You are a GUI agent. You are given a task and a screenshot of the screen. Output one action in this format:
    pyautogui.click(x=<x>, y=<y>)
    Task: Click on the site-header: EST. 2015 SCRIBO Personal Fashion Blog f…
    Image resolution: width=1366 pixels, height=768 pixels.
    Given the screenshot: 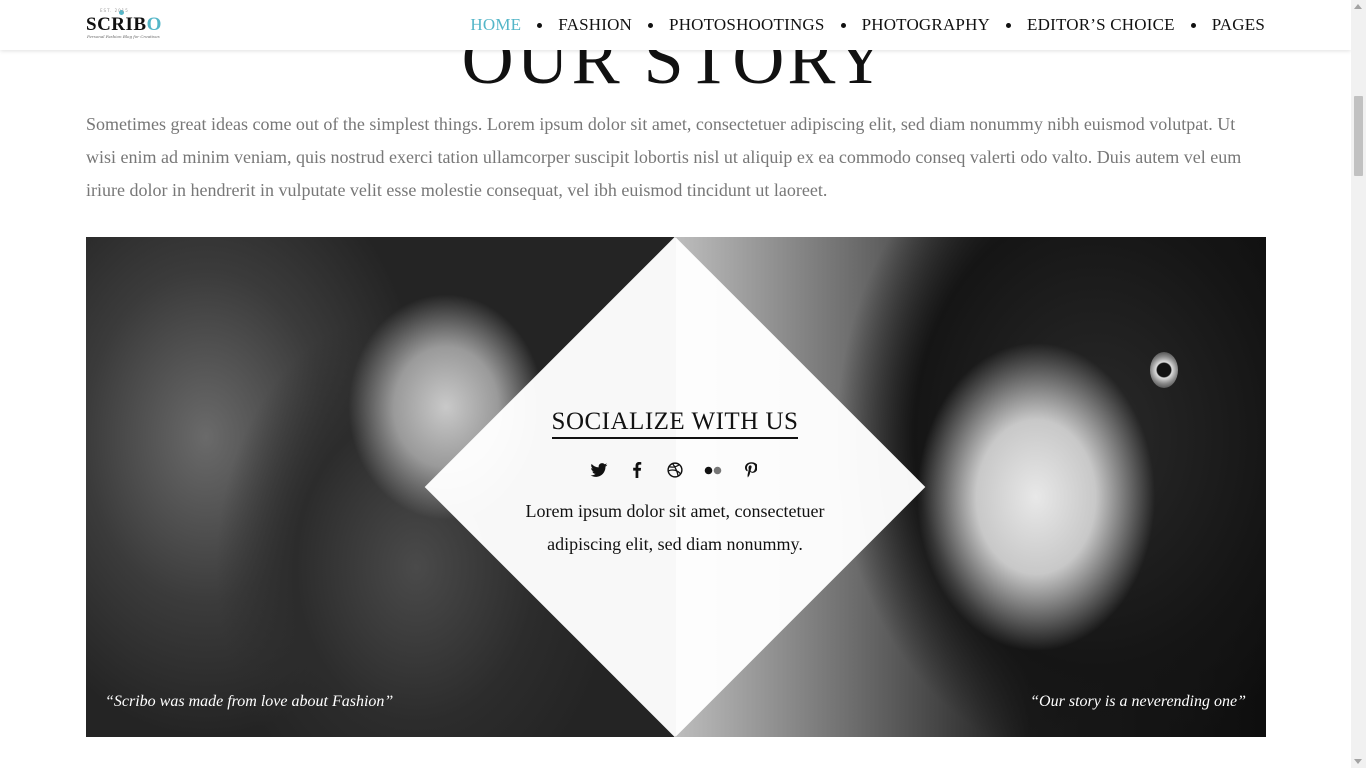 What is the action you would take?
    pyautogui.click(x=675, y=25)
    